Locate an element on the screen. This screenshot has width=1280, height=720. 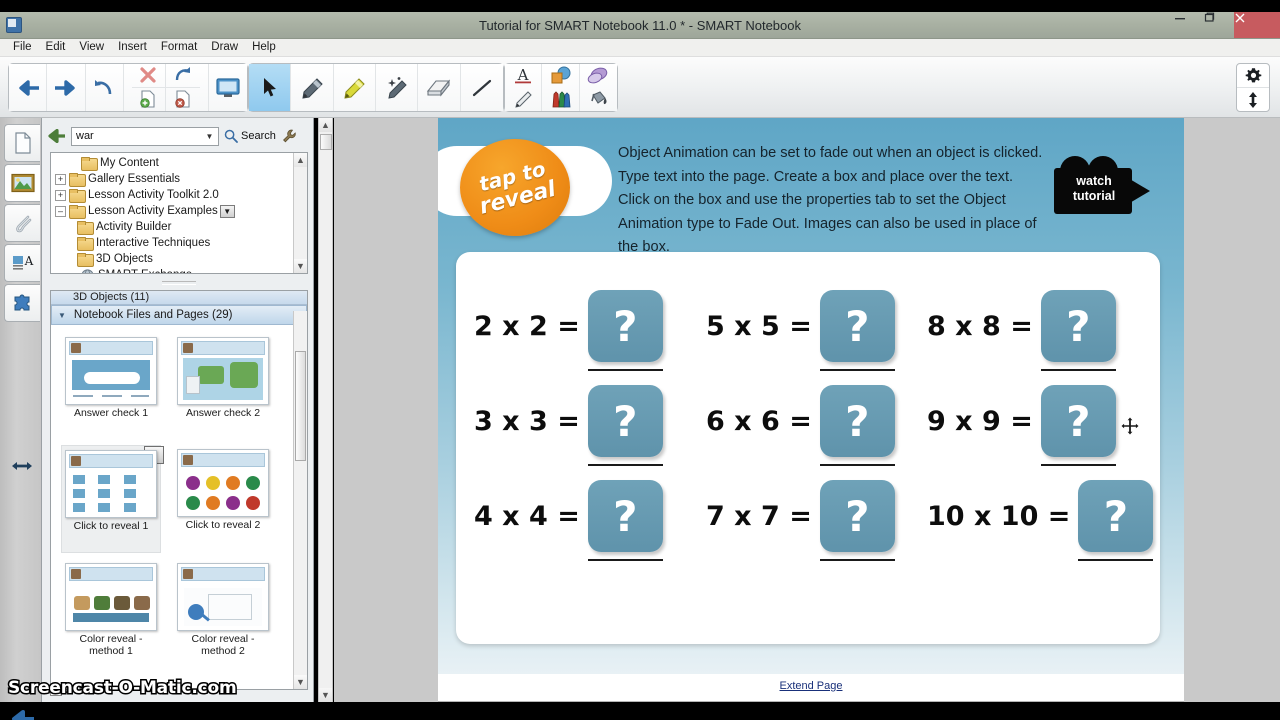
tree-item-activity-builder: Activity Builder is located at coordinates (172, 227).